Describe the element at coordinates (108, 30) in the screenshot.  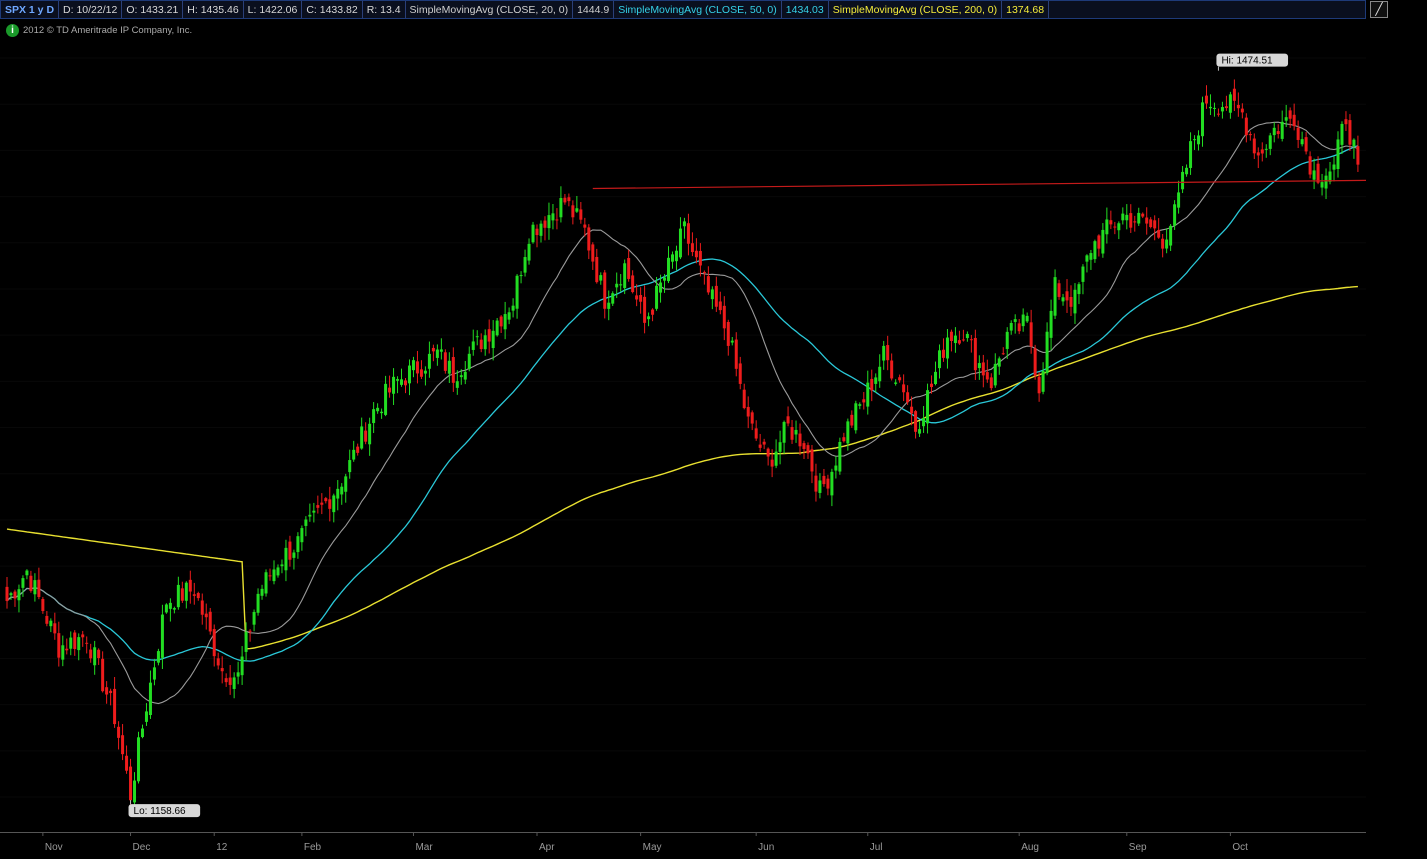
I see `copyright-text: 2012 © TD Ameritrade IP Company, Inc.` at that location.